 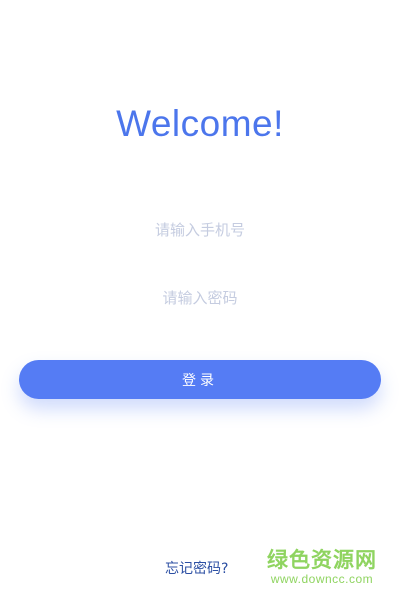 I want to click on watermark-title: 绿色资源网, so click(x=322, y=560).